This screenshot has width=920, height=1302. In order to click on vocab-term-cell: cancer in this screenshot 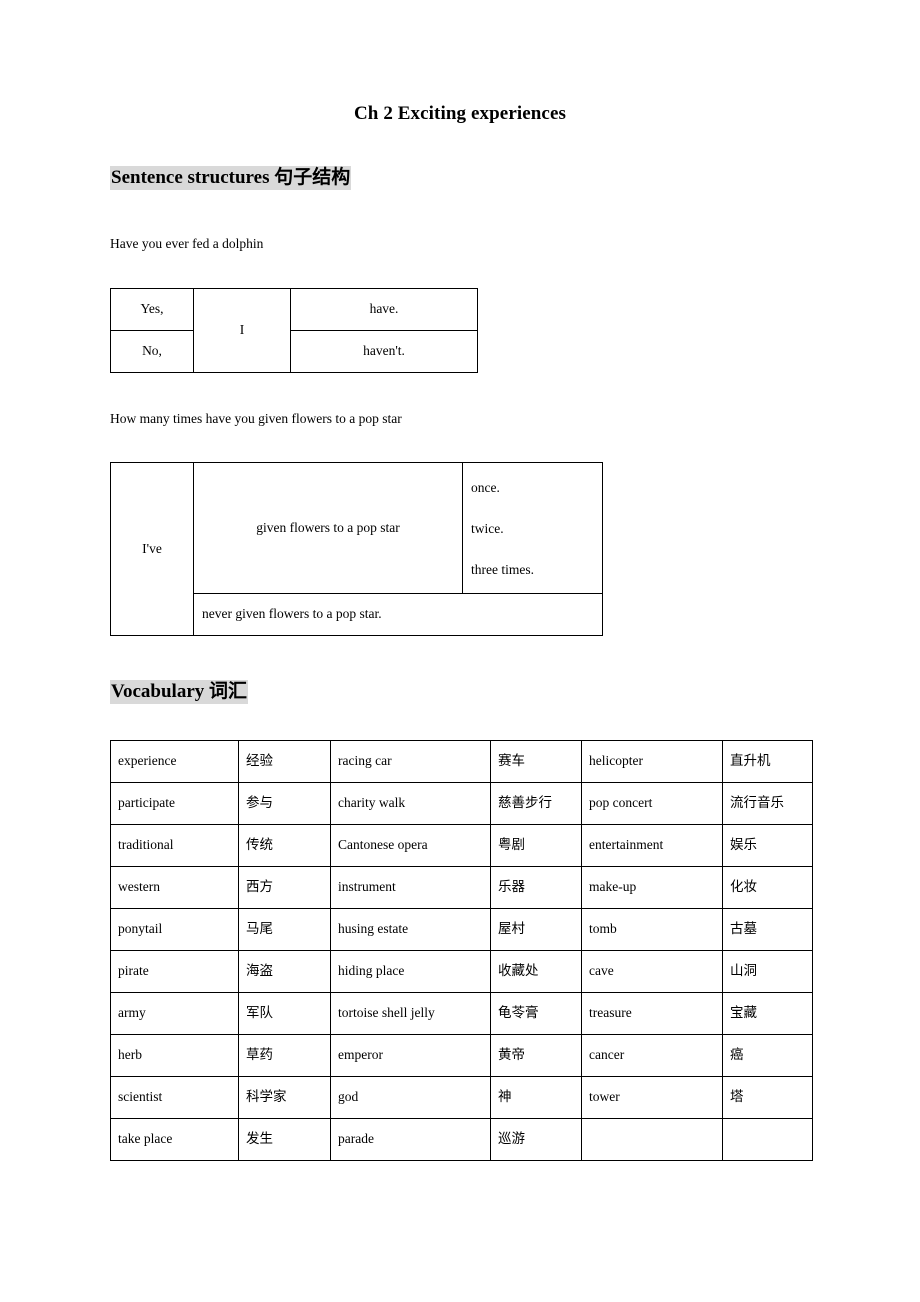, I will do `click(652, 1055)`.